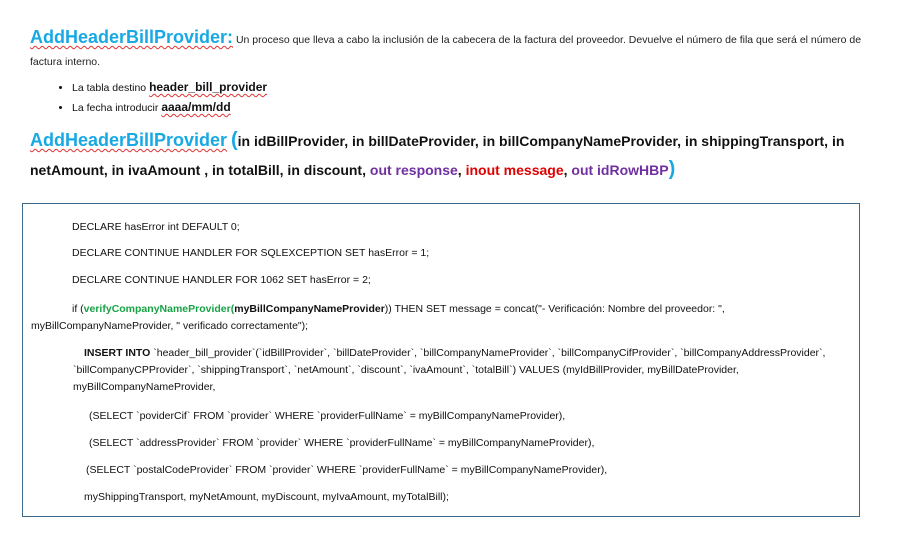  Describe the element at coordinates (672, 169) in the screenshot. I see `signature-close-paren: )` at that location.